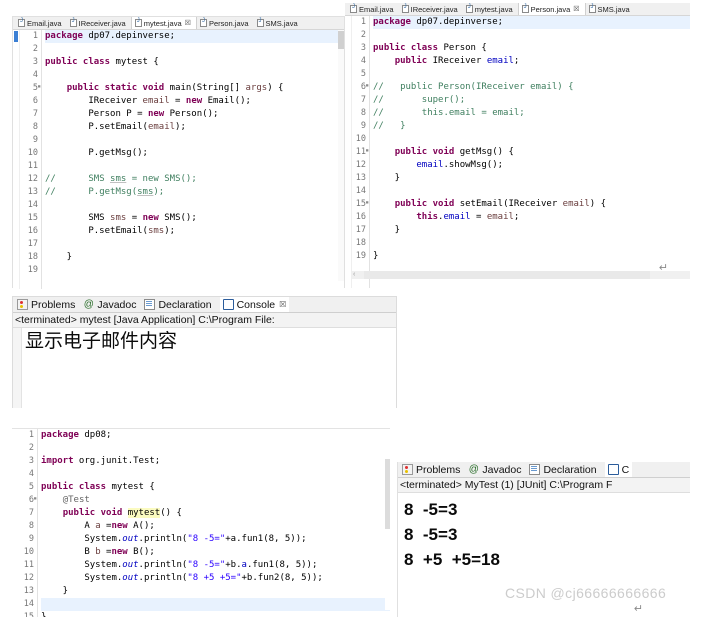 This screenshot has height=617, width=726. What do you see at coordinates (194, 179) in the screenshot?
I see `code-line: // SMS sms = new SMS();` at bounding box center [194, 179].